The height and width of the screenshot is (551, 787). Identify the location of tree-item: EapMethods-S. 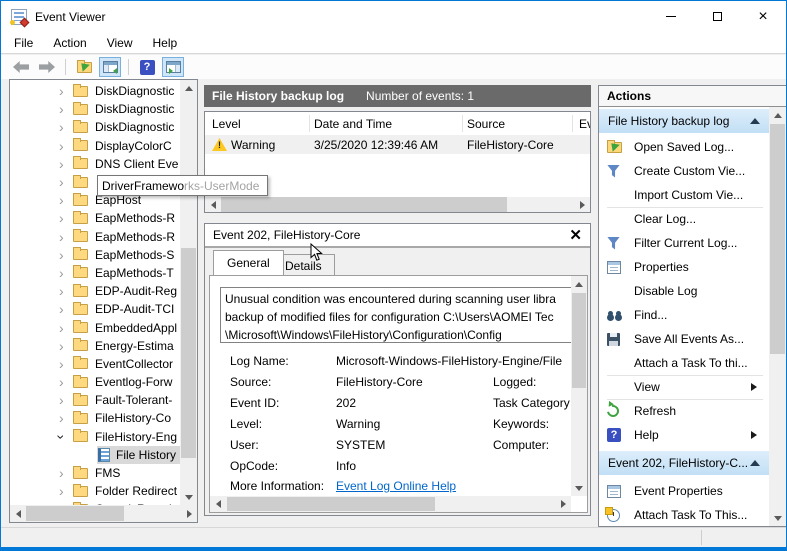
(95, 255).